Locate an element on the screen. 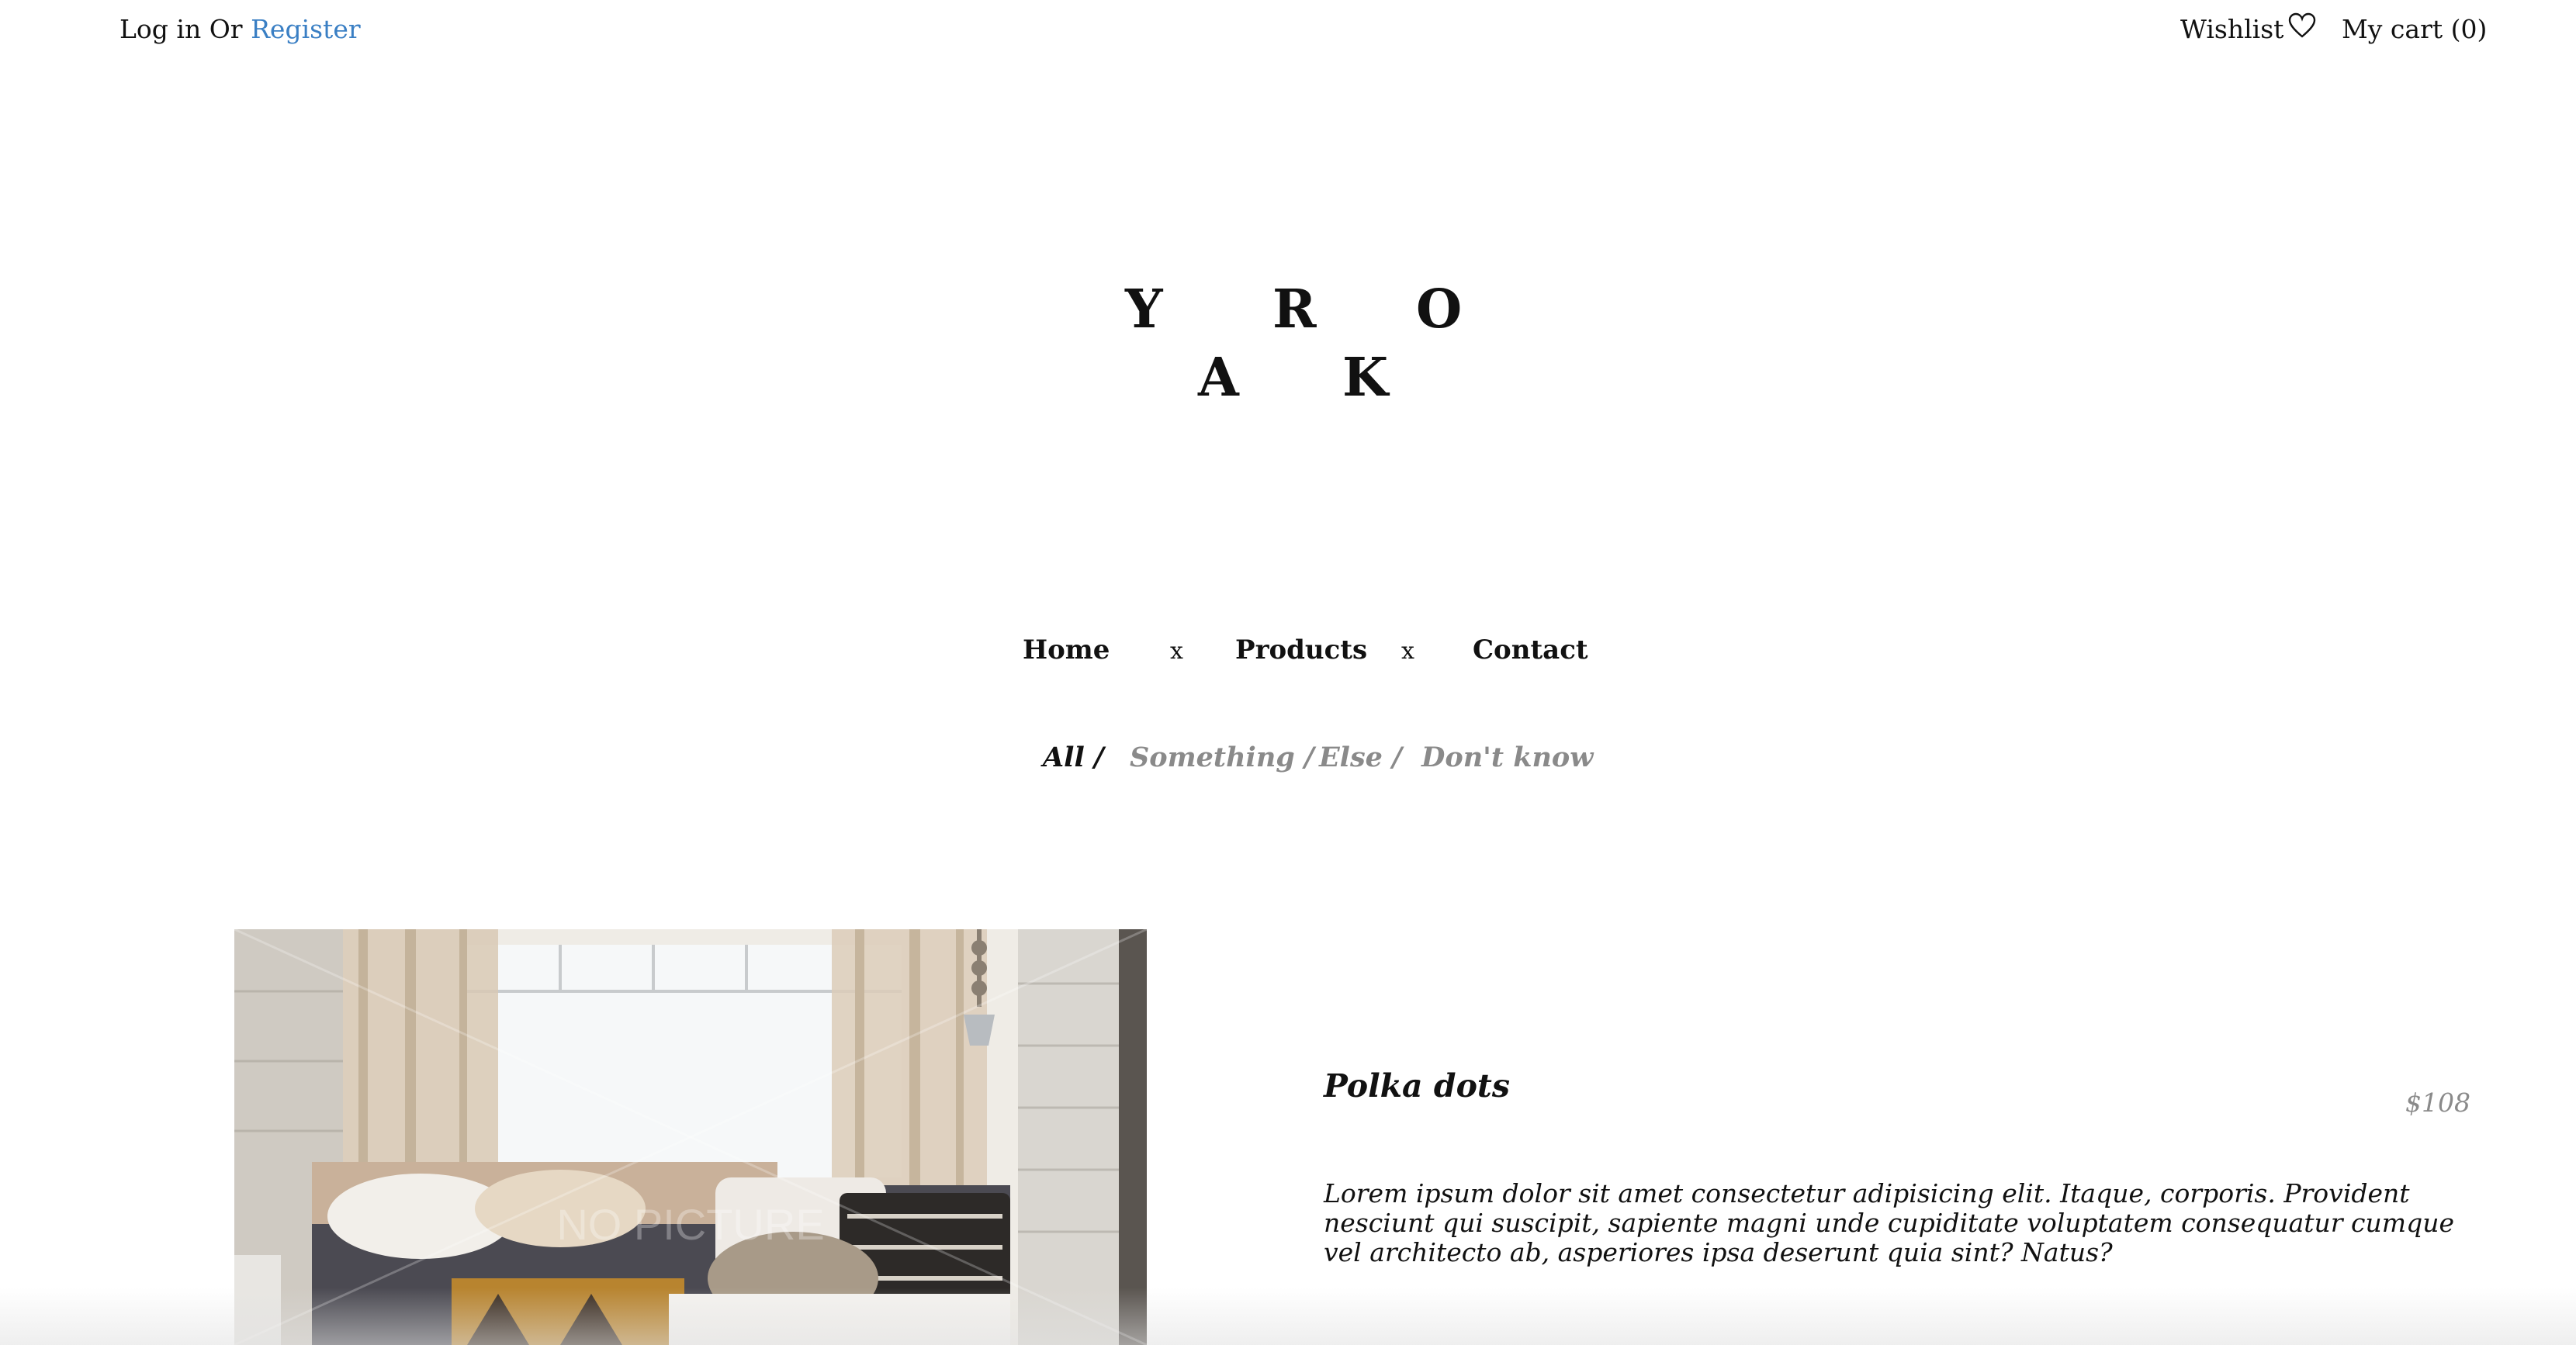 The image size is (2576, 1345). site-logo: Y R O A K is located at coordinates (1290, 345).